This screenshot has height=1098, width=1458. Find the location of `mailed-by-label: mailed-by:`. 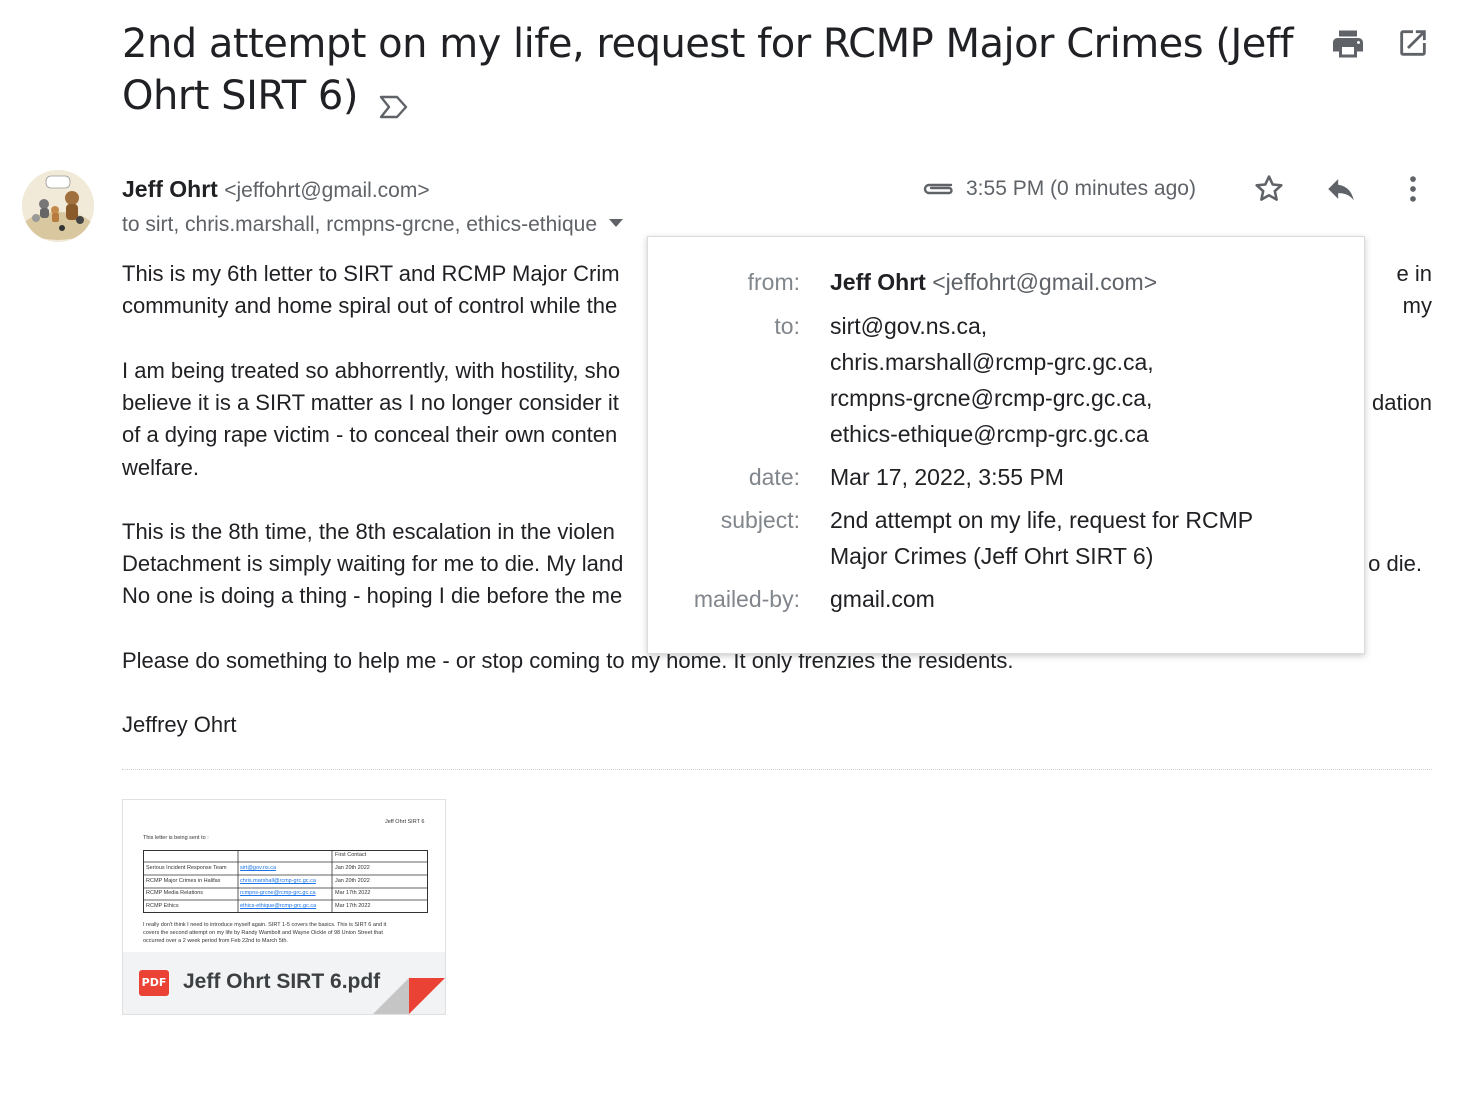

mailed-by-label: mailed-by: is located at coordinates (746, 599).